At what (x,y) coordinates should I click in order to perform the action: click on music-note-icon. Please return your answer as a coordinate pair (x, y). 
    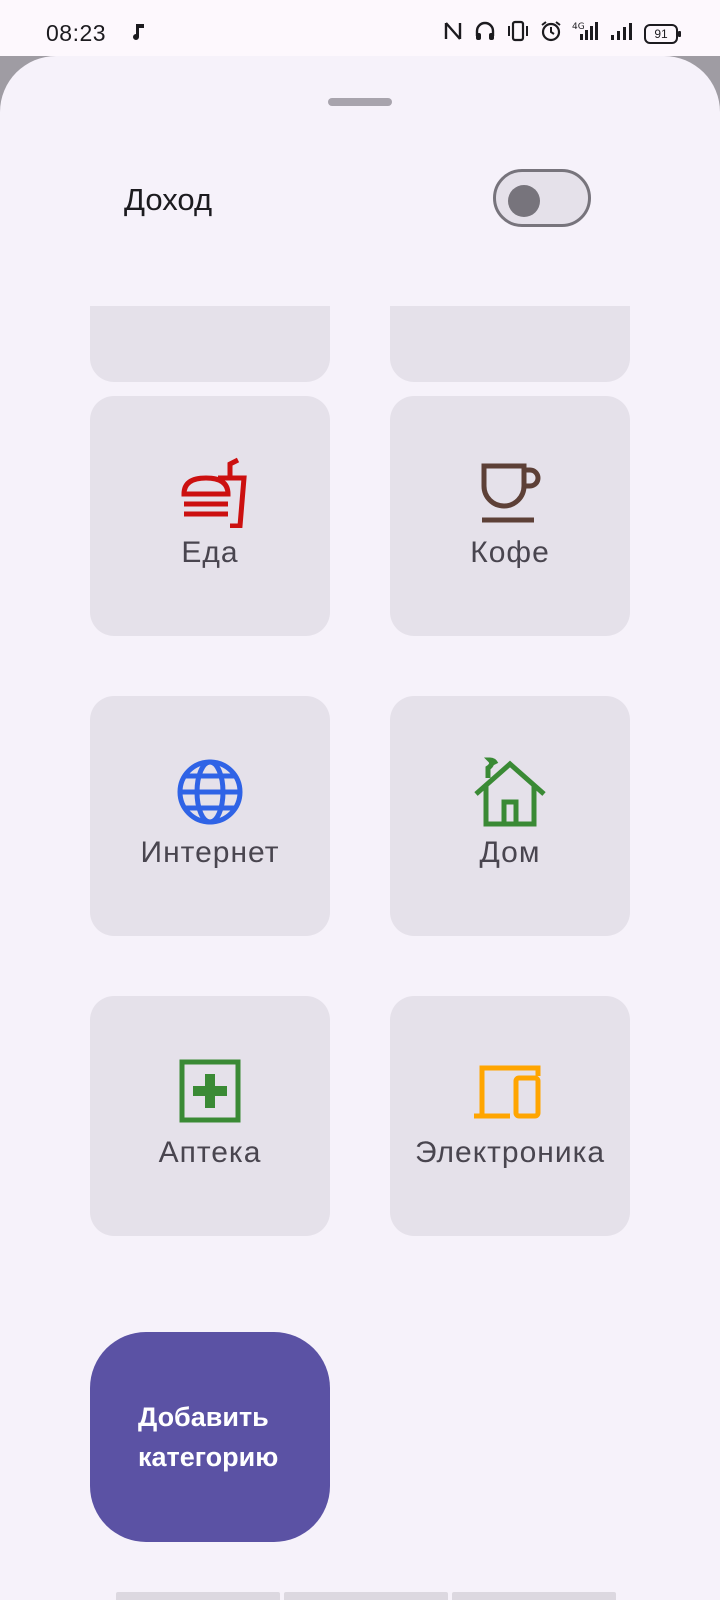
    Looking at the image, I should click on (138, 34).